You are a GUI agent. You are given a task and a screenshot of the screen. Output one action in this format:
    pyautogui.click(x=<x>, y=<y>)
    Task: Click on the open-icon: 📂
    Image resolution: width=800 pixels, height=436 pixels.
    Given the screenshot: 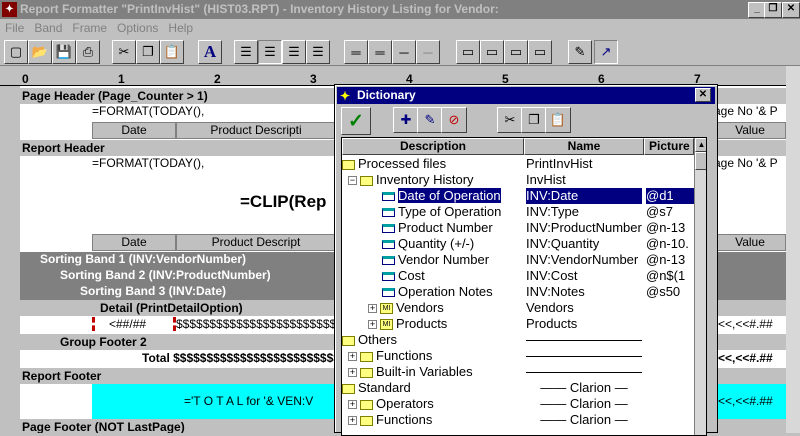 What is the action you would take?
    pyautogui.click(x=40, y=52)
    